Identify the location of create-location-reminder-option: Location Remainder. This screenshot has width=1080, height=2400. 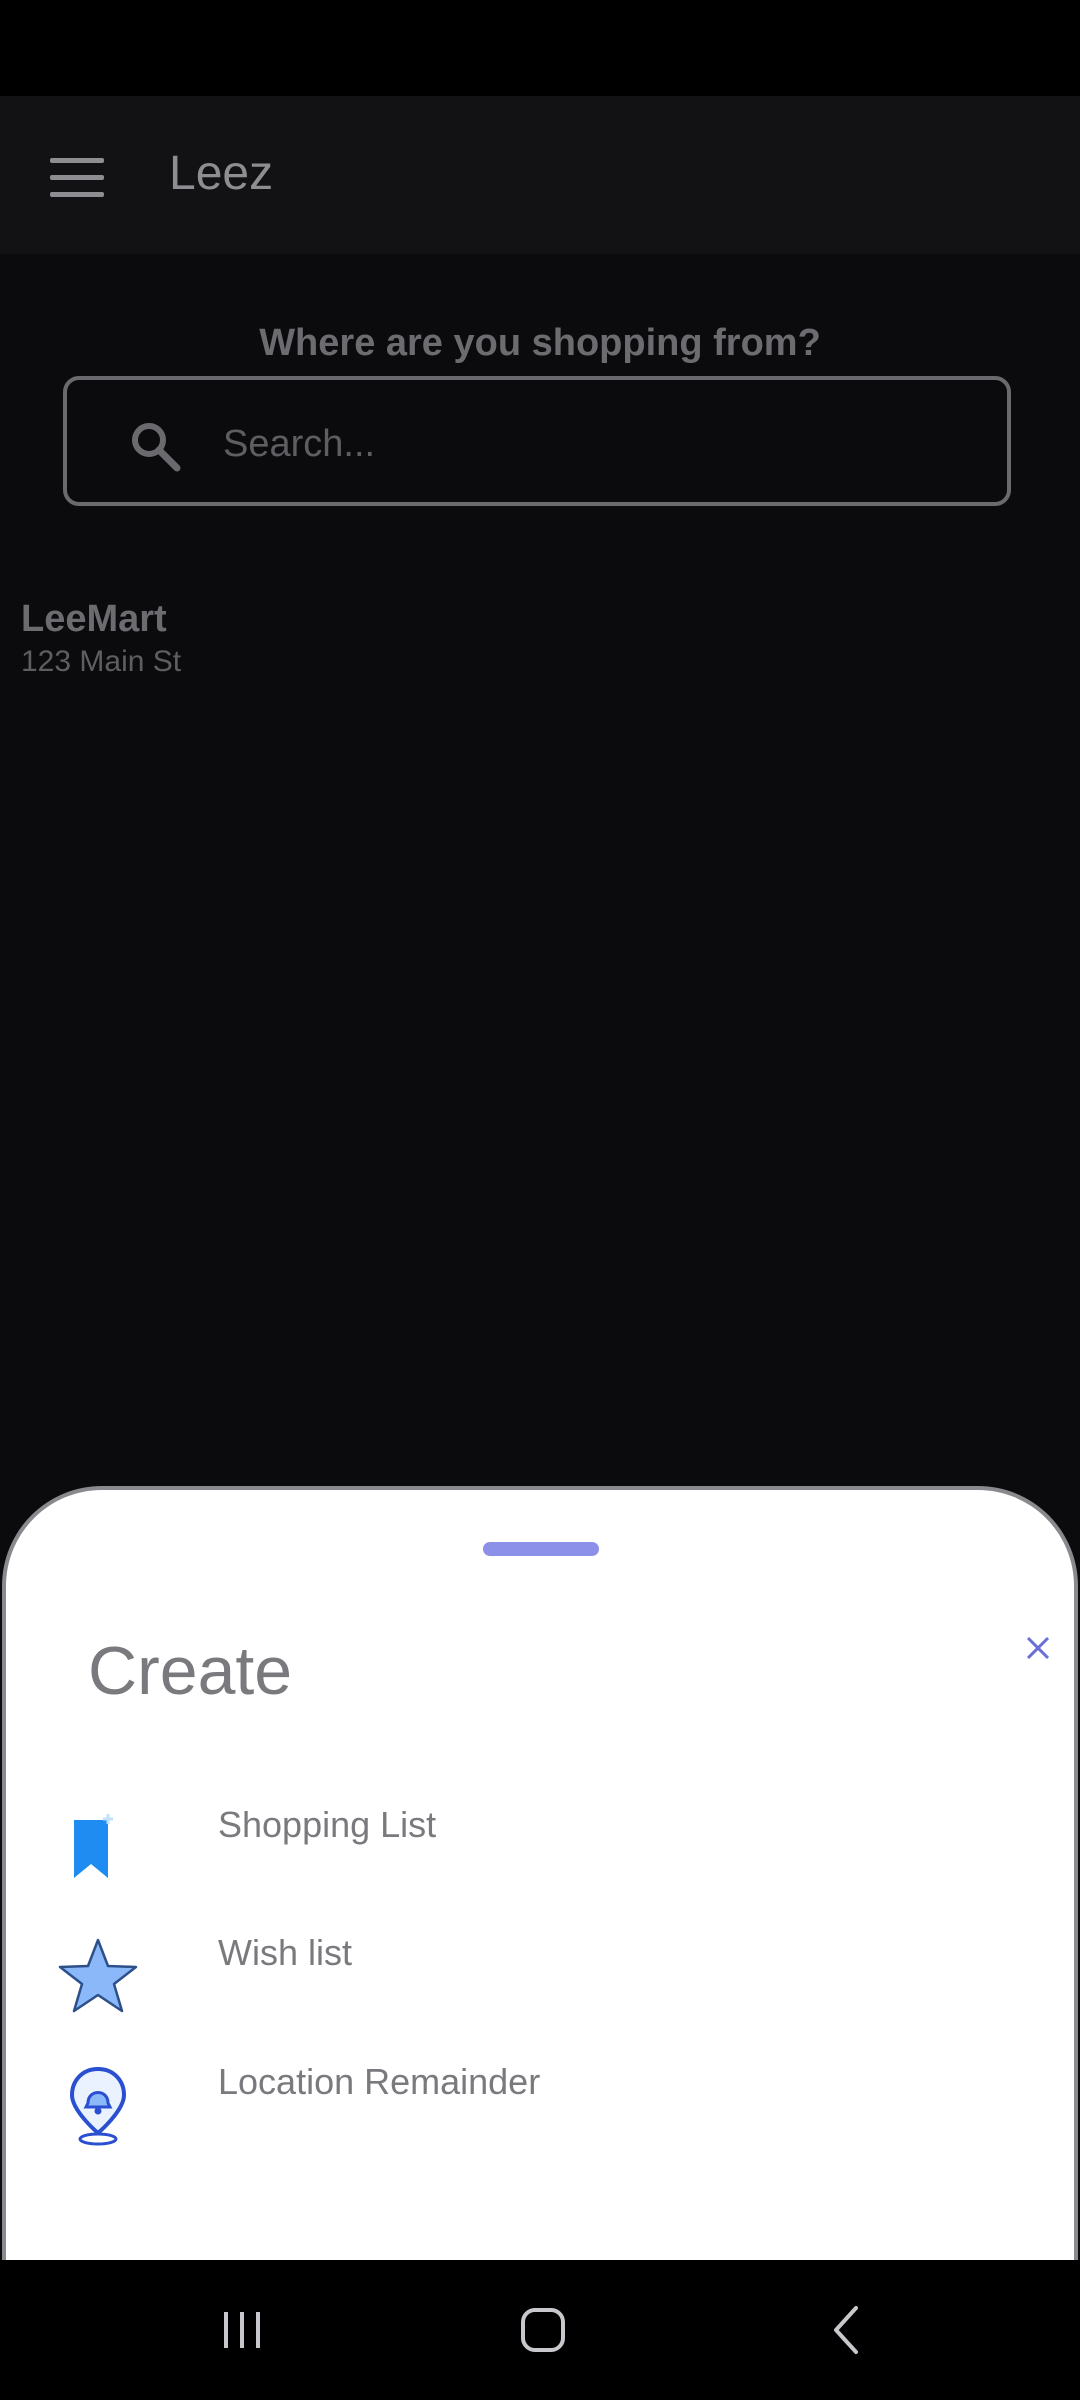
(541, 2113).